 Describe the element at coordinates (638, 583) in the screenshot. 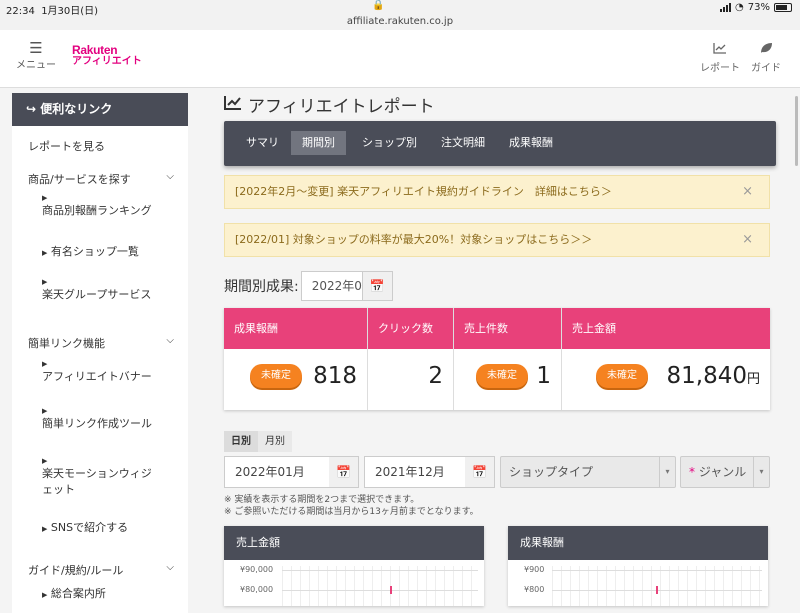

I see `chart-area: ¥900 ¥800` at that location.